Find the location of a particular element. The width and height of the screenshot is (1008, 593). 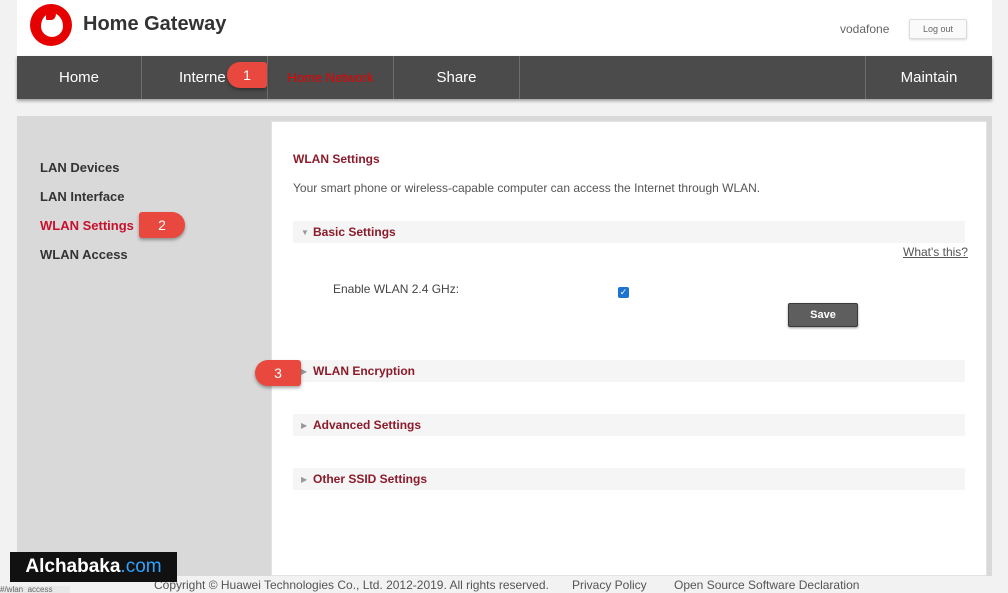

nav-home: Home is located at coordinates (79, 77).